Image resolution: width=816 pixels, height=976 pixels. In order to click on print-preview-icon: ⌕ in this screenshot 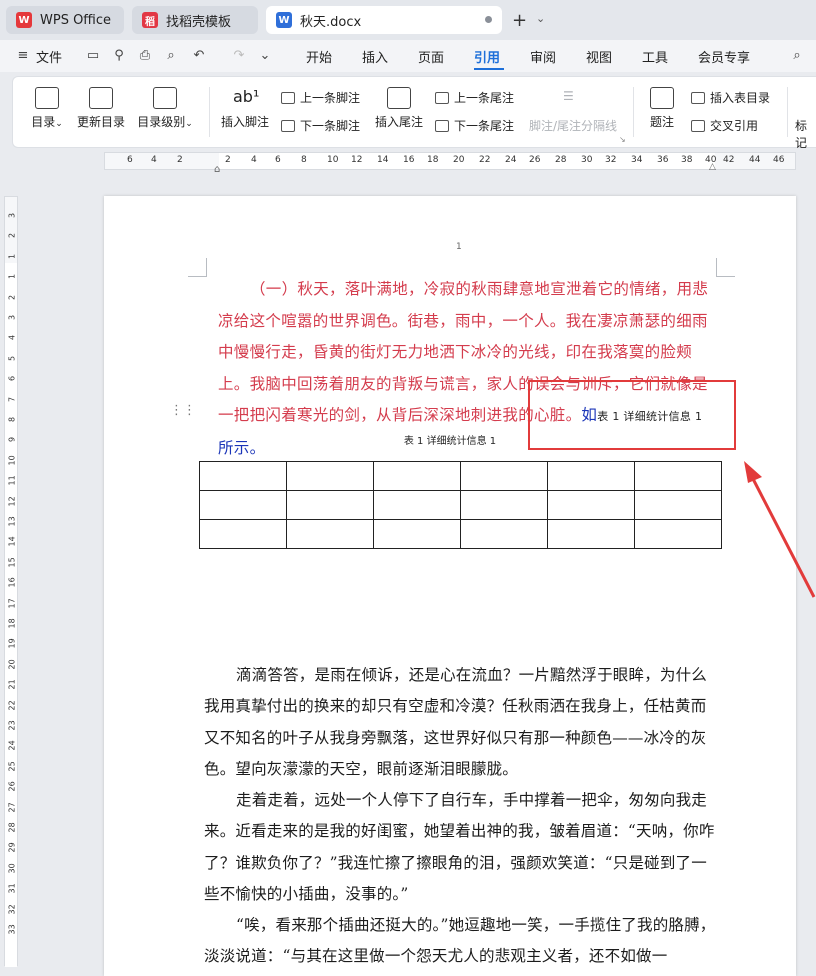, I will do `click(171, 56)`.